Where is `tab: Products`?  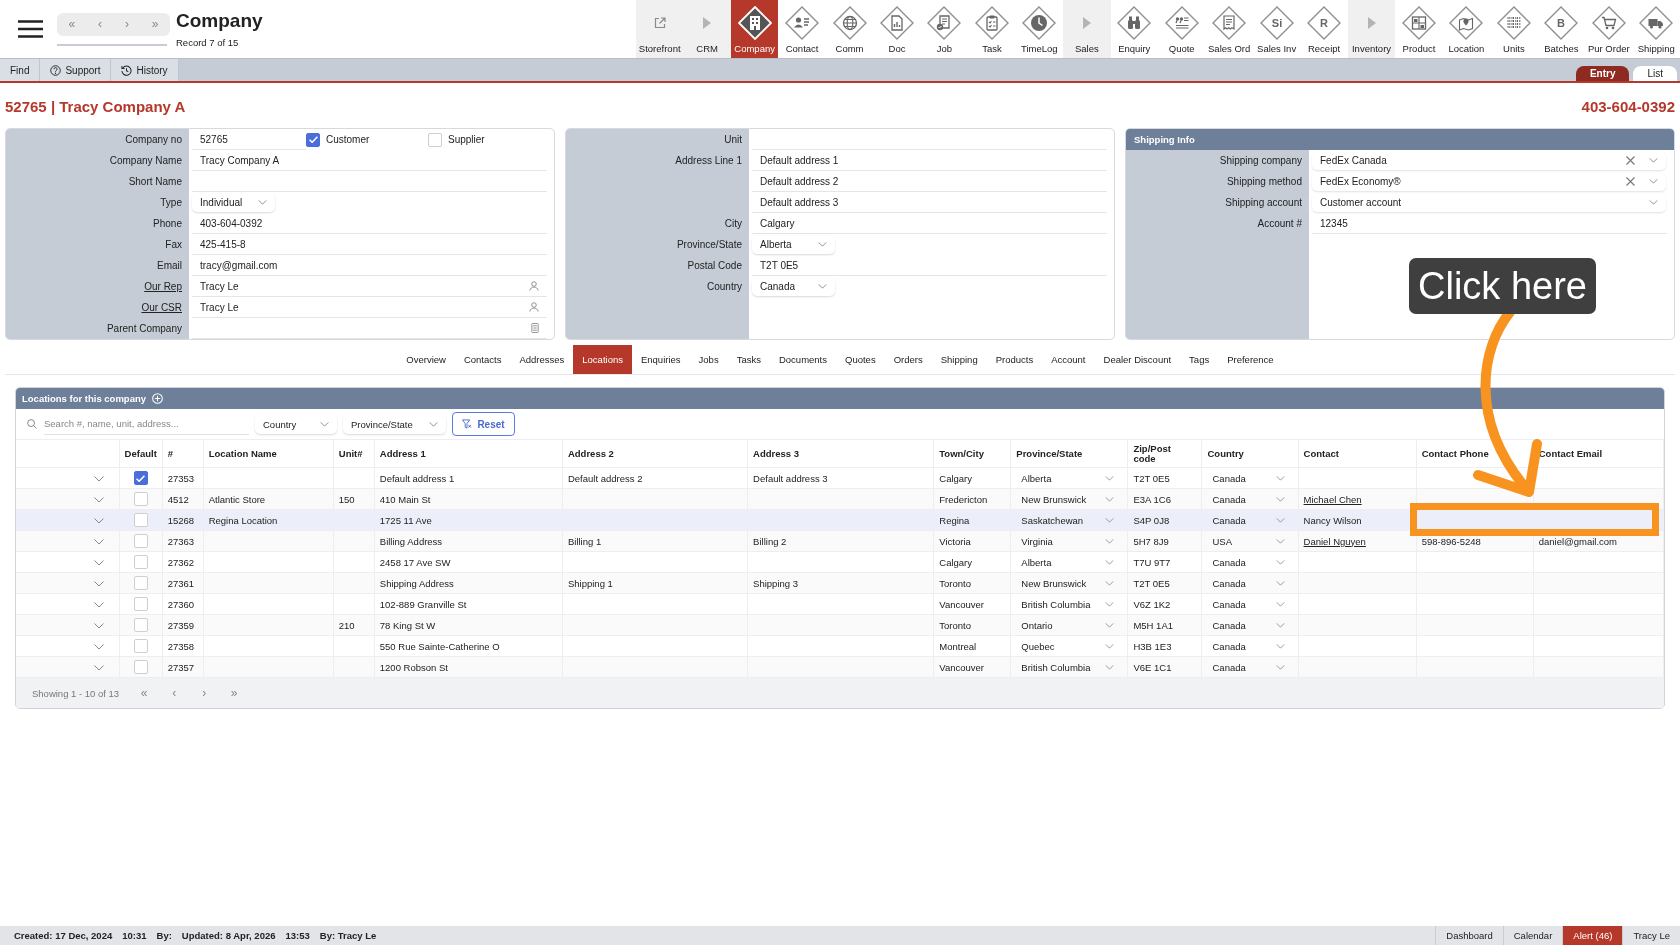 tab: Products is located at coordinates (1014, 359).